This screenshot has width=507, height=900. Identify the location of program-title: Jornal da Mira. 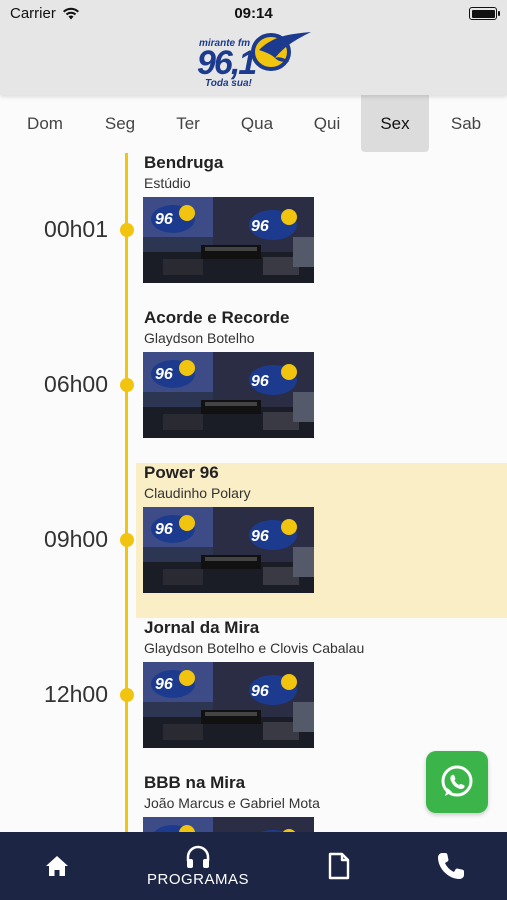
(202, 627).